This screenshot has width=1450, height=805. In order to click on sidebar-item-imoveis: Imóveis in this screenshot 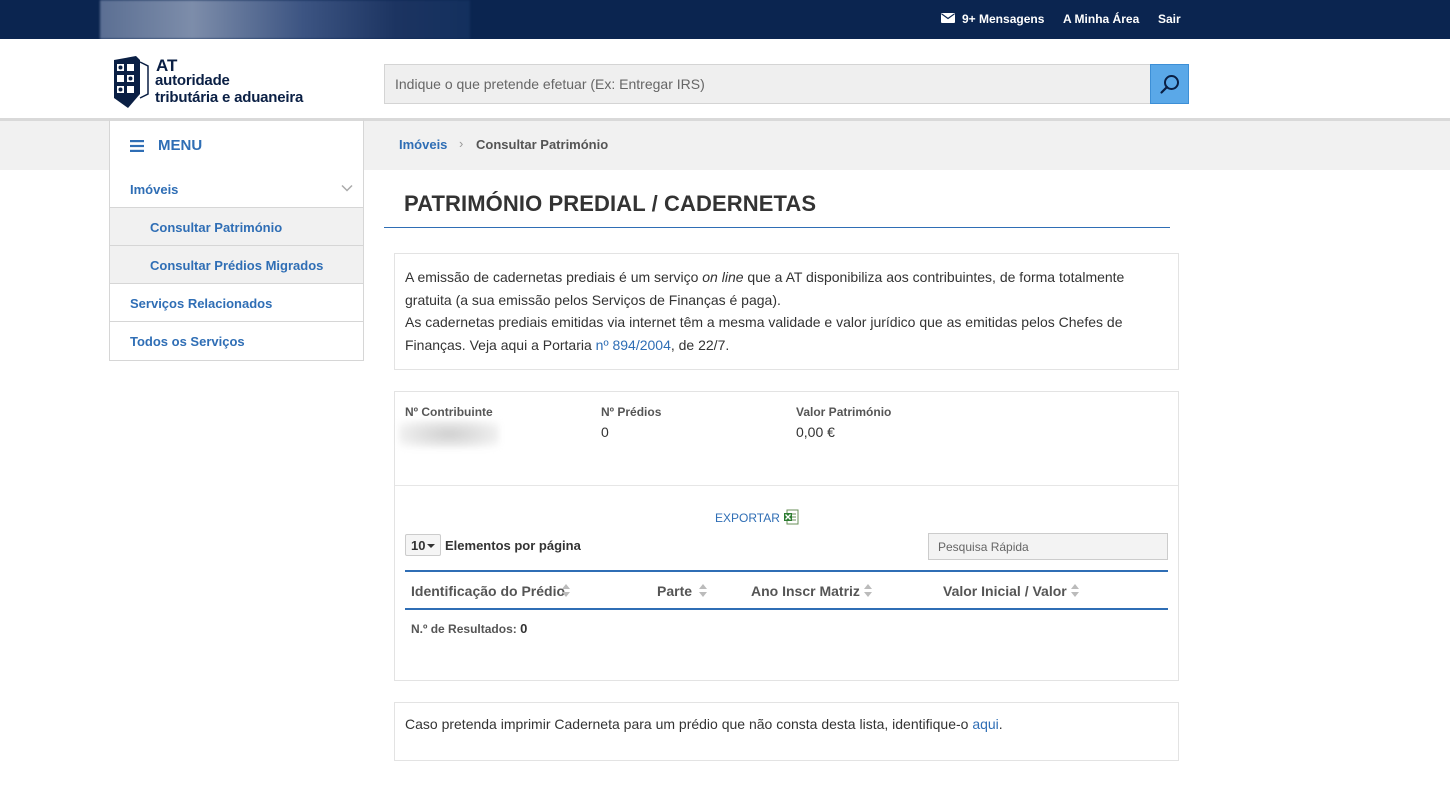, I will do `click(236, 189)`.